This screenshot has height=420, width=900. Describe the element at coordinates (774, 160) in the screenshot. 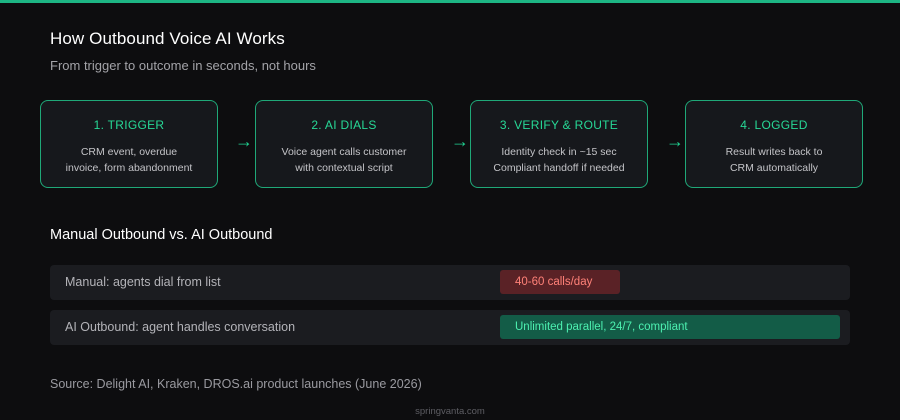

I see `step-description: Result writes back to CRM automatically` at that location.